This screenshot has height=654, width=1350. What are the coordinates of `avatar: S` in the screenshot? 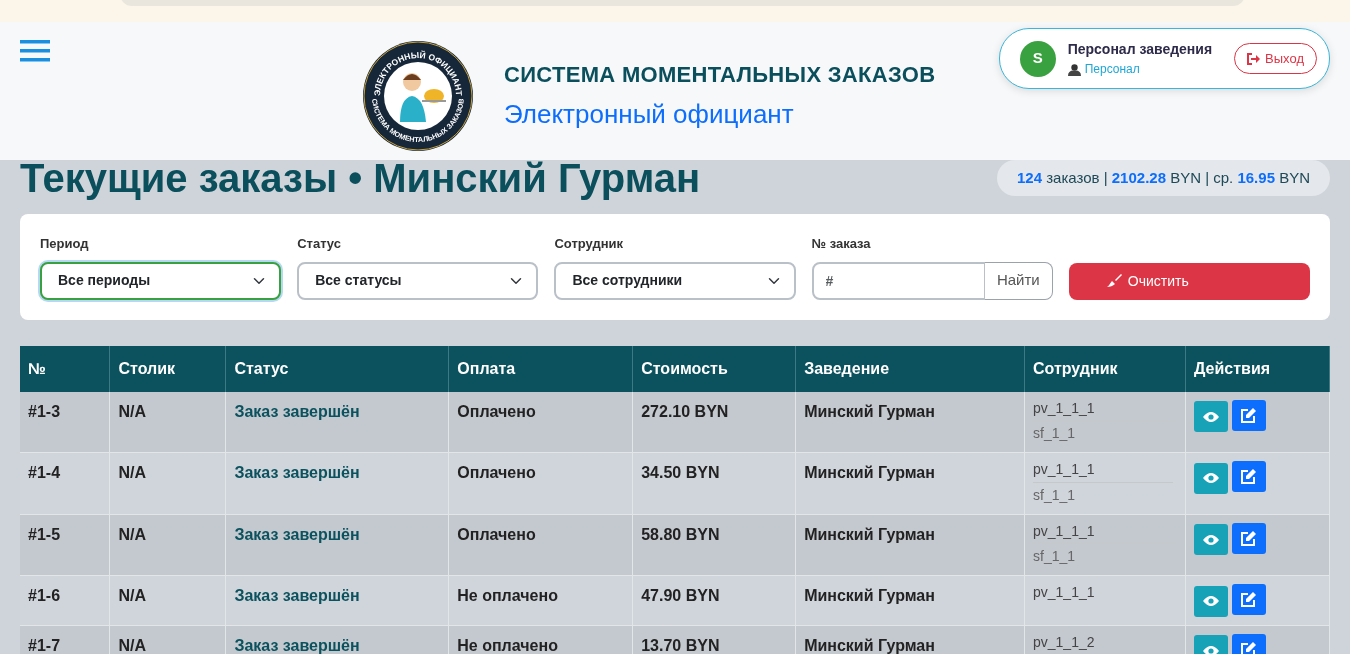 It's located at (1037, 58).